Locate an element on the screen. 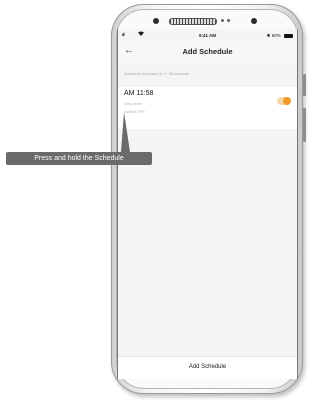 The height and width of the screenshot is (400, 320). light-sensor is located at coordinates (228, 20).